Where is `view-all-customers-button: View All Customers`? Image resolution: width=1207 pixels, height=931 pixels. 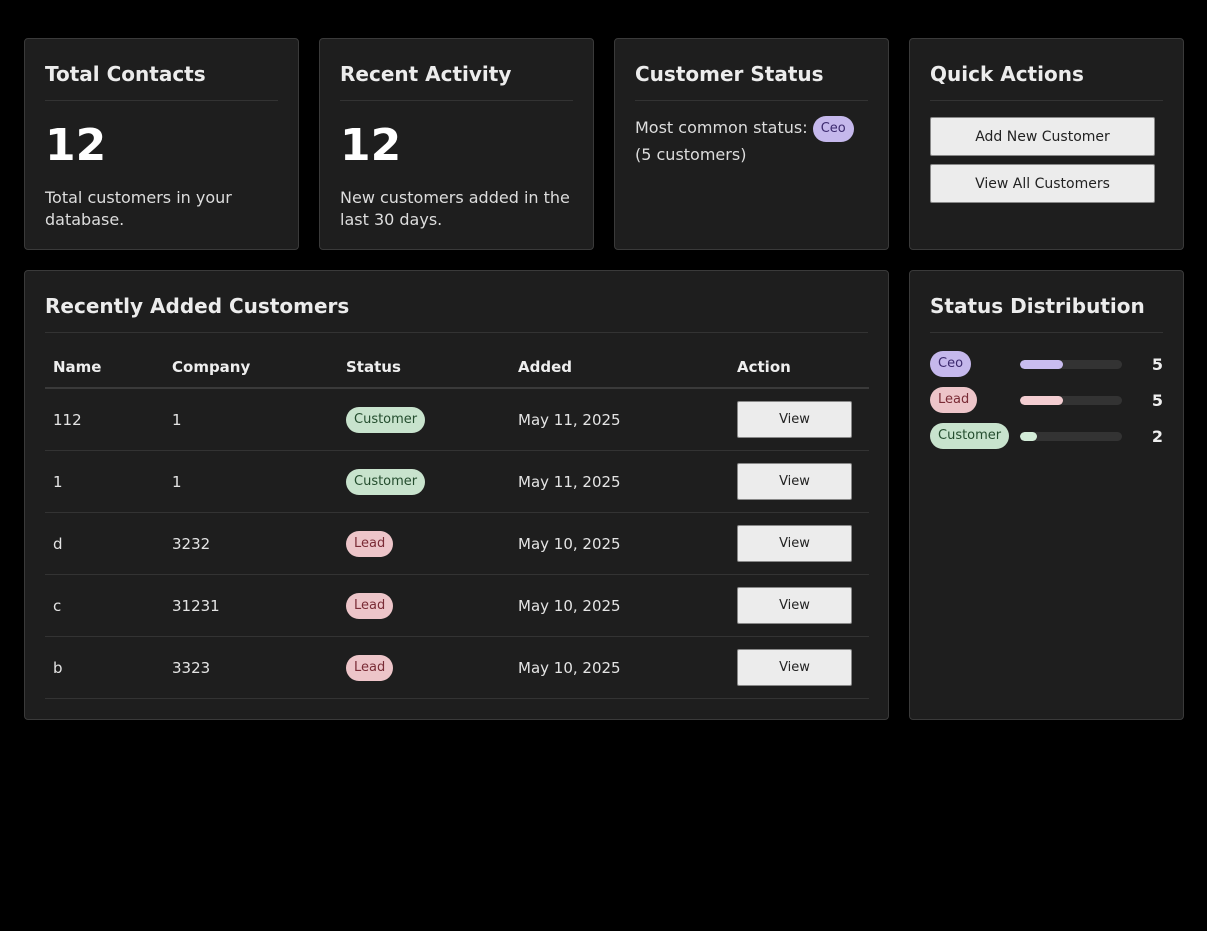 view-all-customers-button: View All Customers is located at coordinates (1042, 183).